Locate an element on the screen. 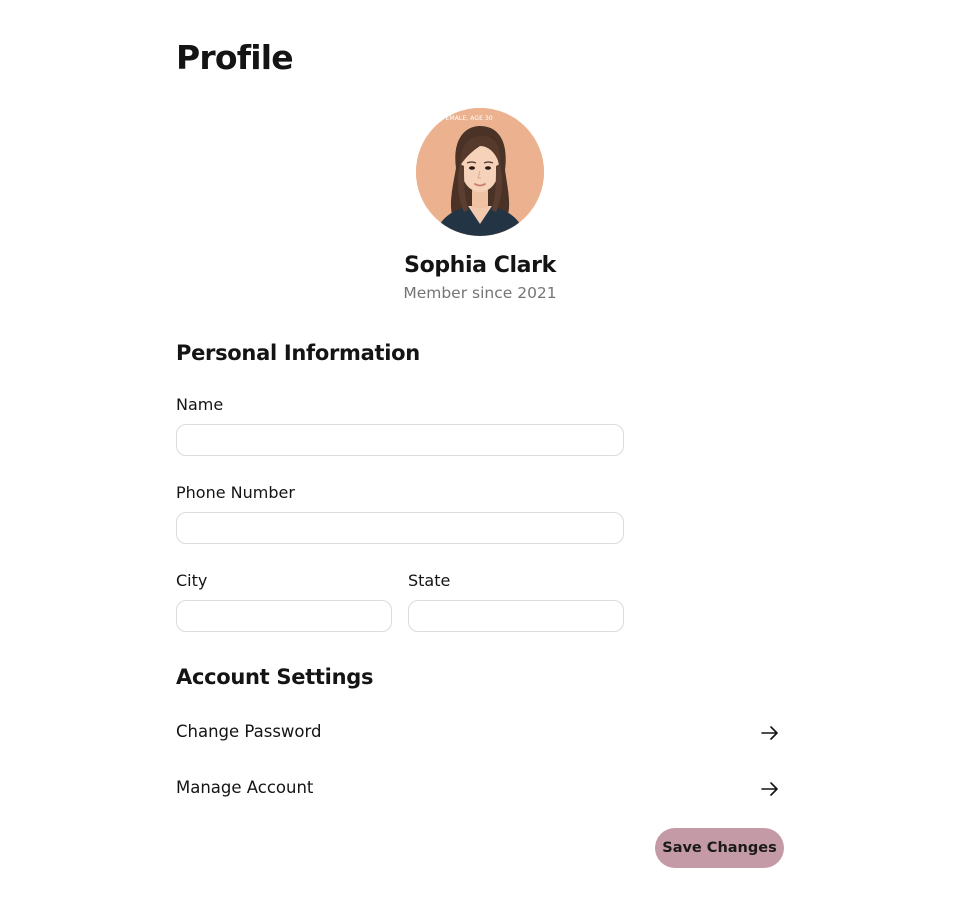 This screenshot has width=960, height=900. name-input is located at coordinates (400, 440).